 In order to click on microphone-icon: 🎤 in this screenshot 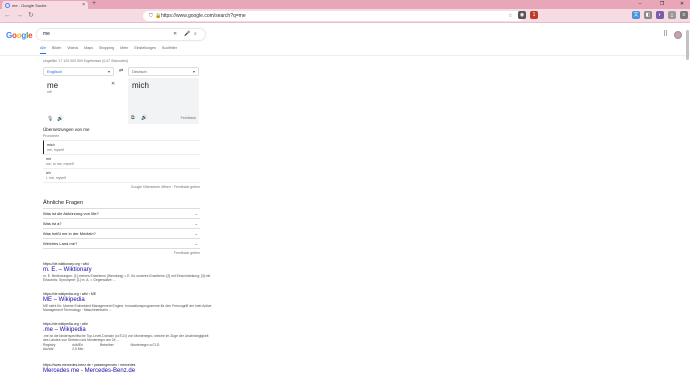, I will do `click(187, 34)`.